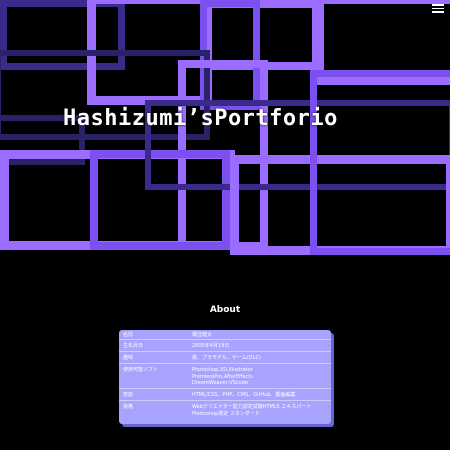 The height and width of the screenshot is (450, 450). What do you see at coordinates (244, 395) in the screenshot?
I see `row-value: HTML/CSS、PHP、CMS、GitHub、動画編集` at bounding box center [244, 395].